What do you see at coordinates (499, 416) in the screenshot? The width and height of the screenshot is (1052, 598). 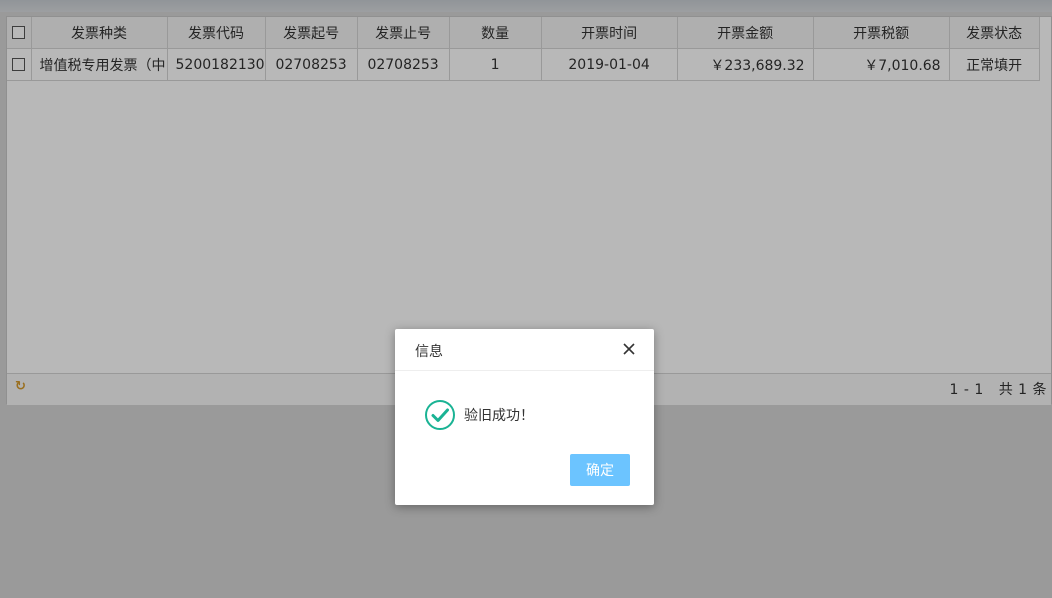 I see `dialog-message: 验旧成功！` at bounding box center [499, 416].